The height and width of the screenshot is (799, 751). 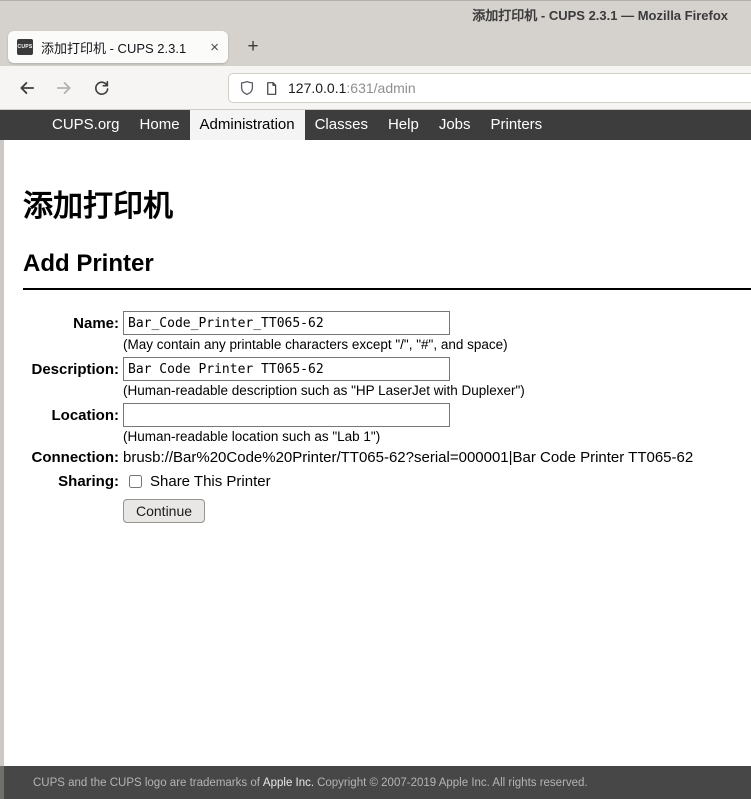 I want to click on page-title-zh: 添加打印机, so click(x=98, y=206).